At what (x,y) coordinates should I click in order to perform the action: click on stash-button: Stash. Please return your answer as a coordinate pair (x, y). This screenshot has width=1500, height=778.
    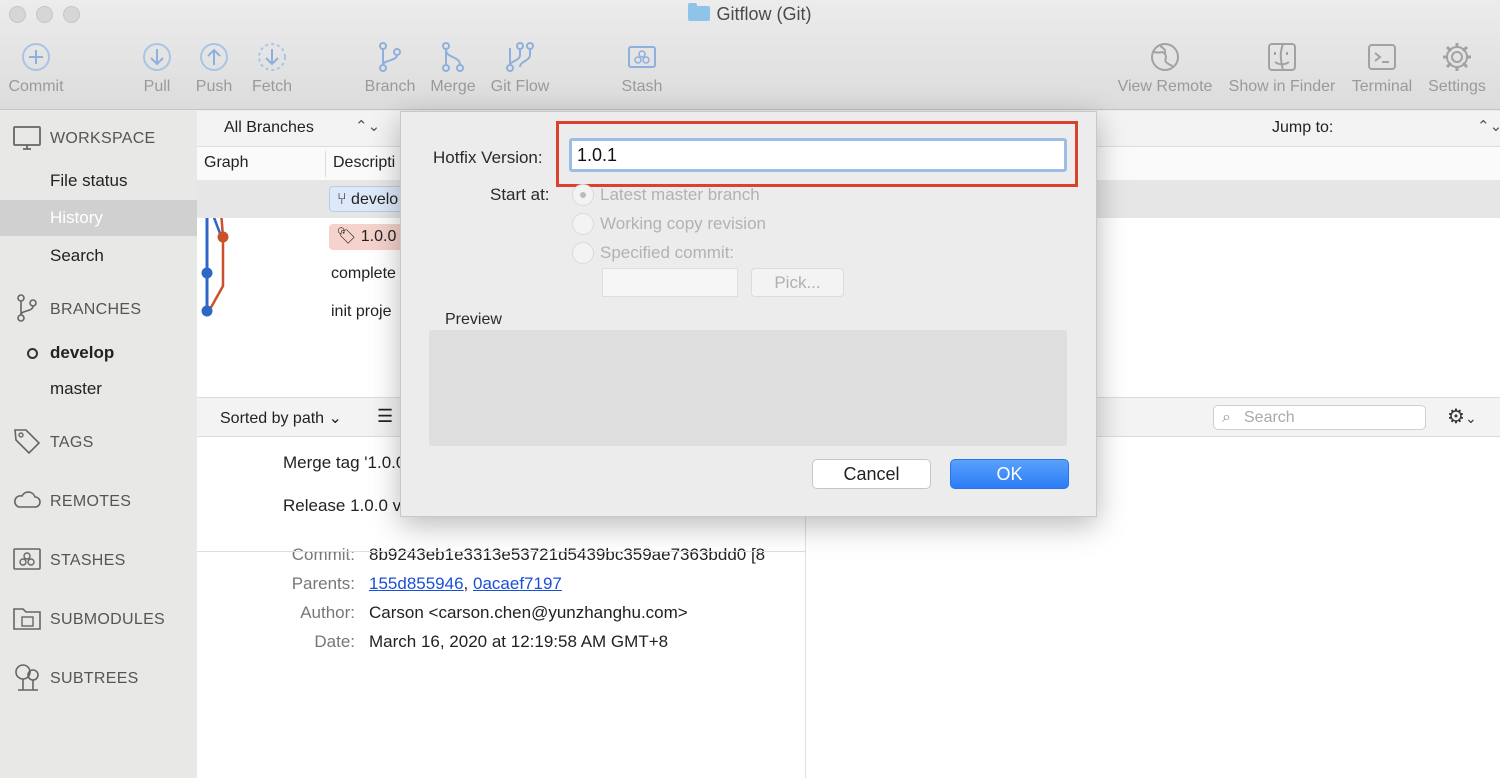
    Looking at the image, I should click on (642, 68).